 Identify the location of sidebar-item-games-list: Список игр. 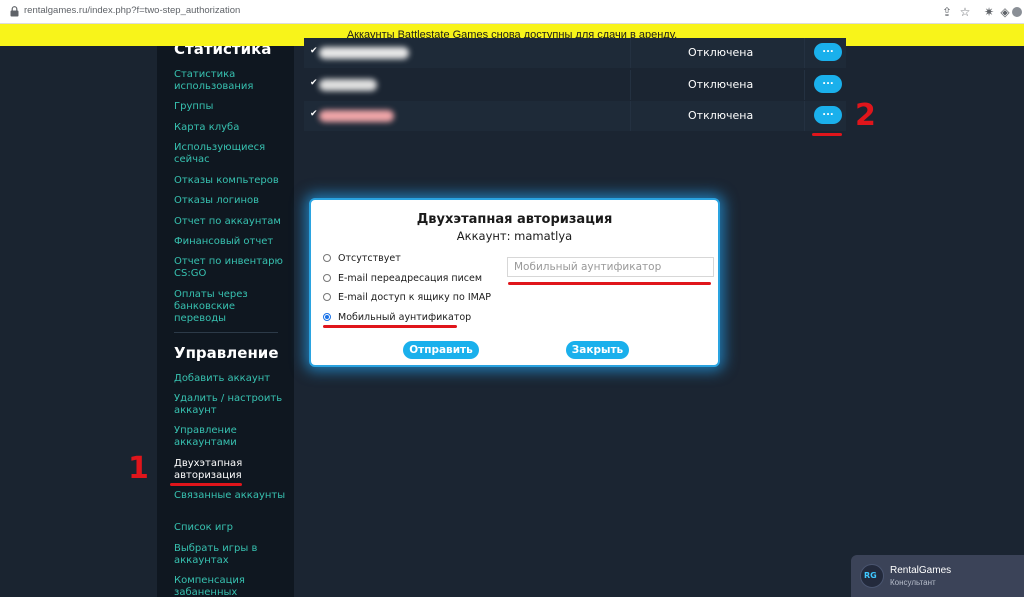
(230, 528).